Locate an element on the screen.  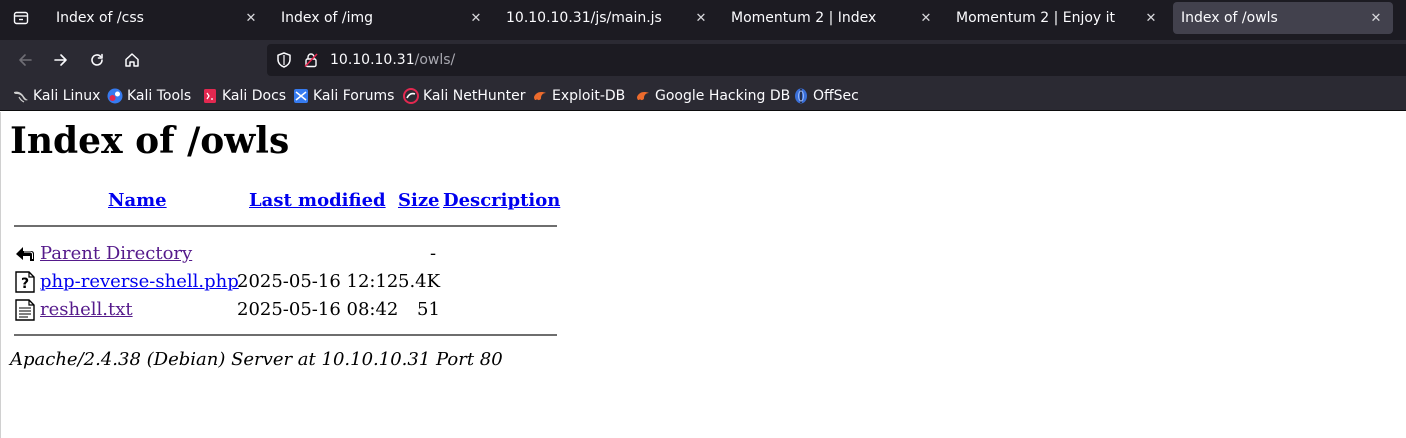
reload-icon is located at coordinates (97, 59).